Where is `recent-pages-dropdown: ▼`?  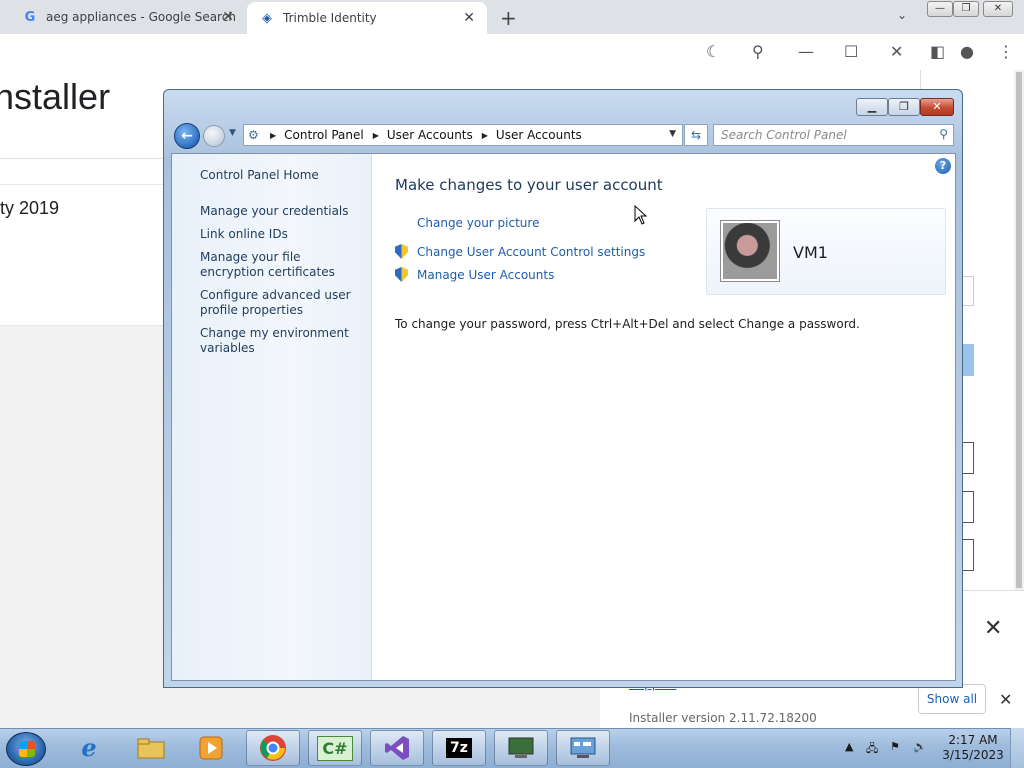 recent-pages-dropdown: ▼ is located at coordinates (232, 133).